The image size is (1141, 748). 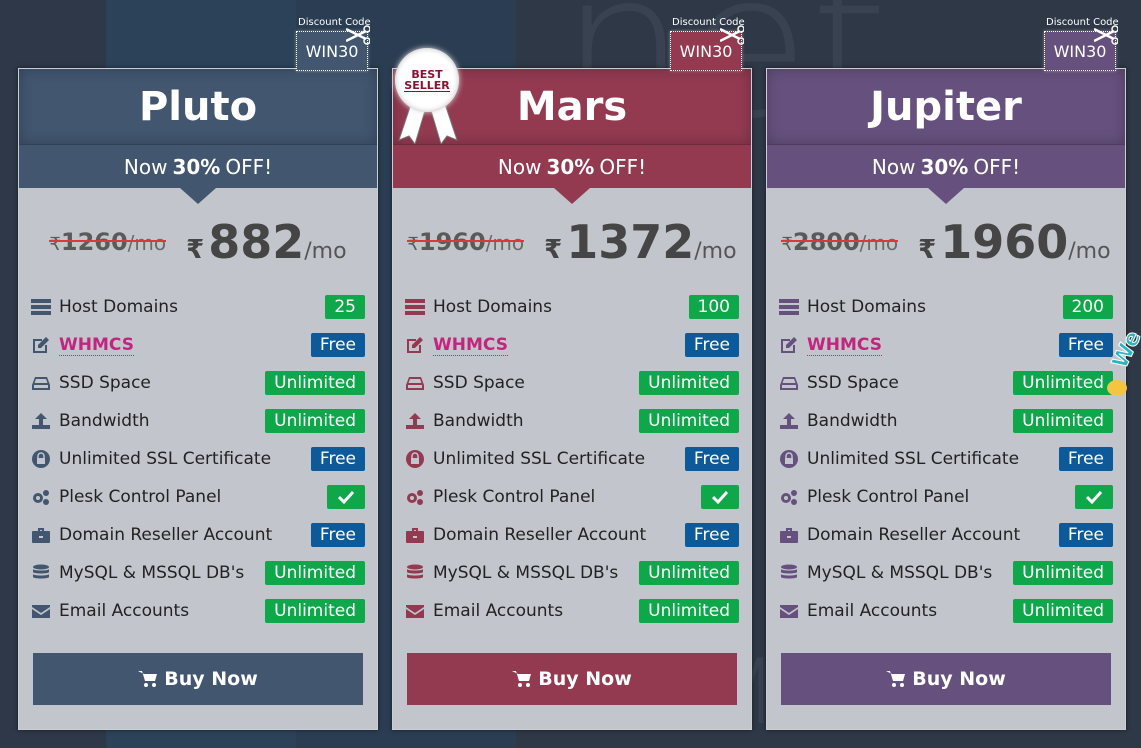 What do you see at coordinates (198, 107) in the screenshot?
I see `plan-title: Pluto` at bounding box center [198, 107].